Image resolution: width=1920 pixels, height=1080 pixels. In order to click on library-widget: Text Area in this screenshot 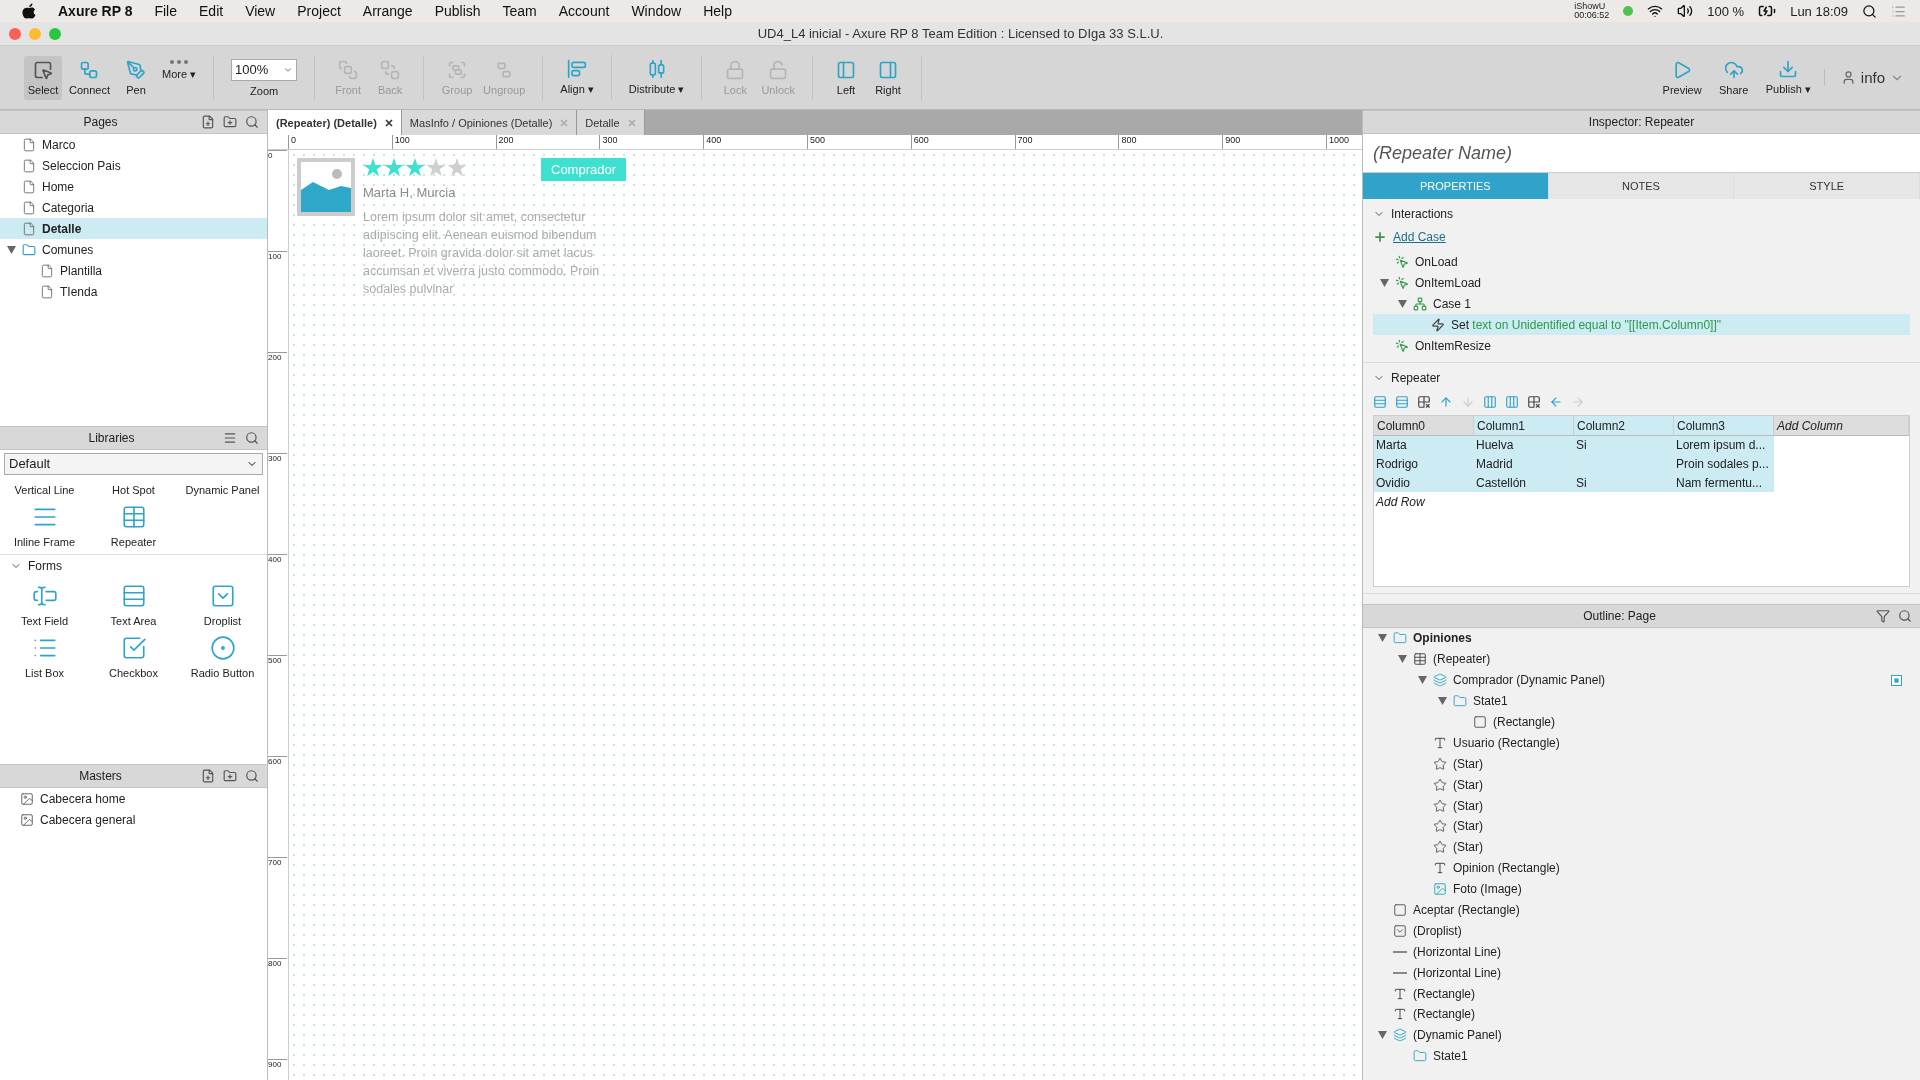, I will do `click(133, 604)`.